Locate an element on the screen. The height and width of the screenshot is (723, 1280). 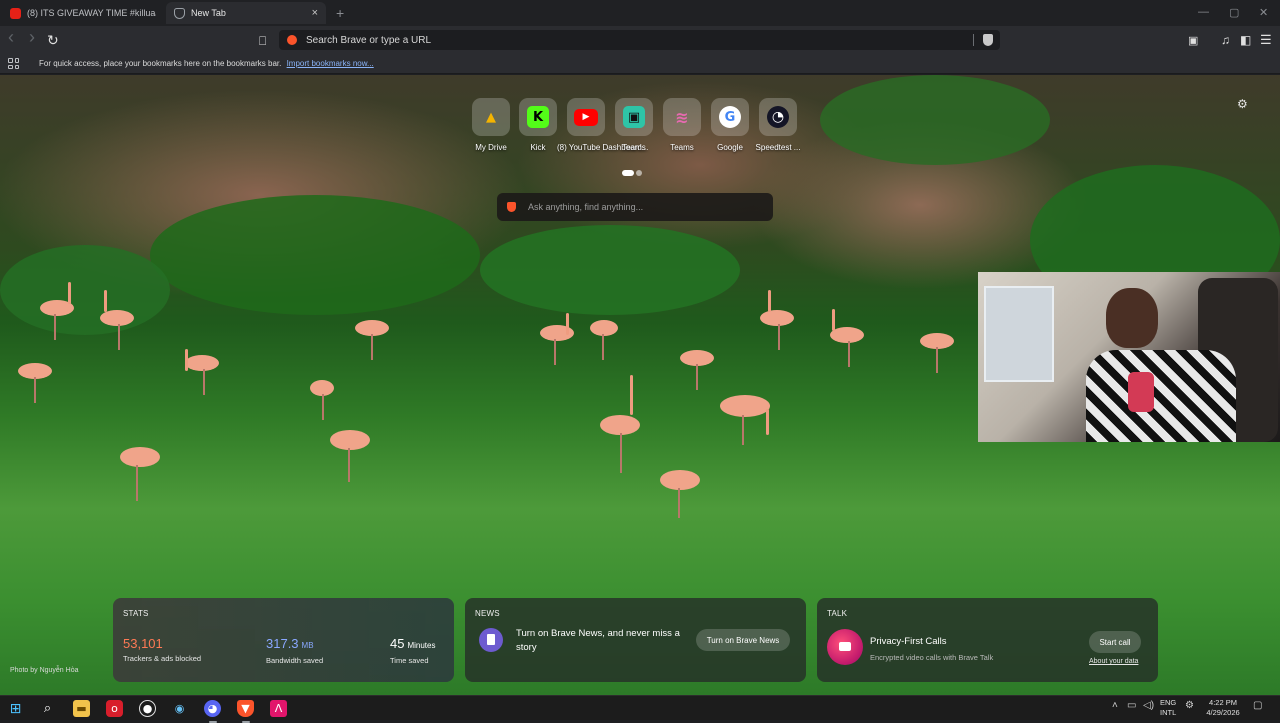
bandwidth-value: 317.3 is located at coordinates (282, 643).